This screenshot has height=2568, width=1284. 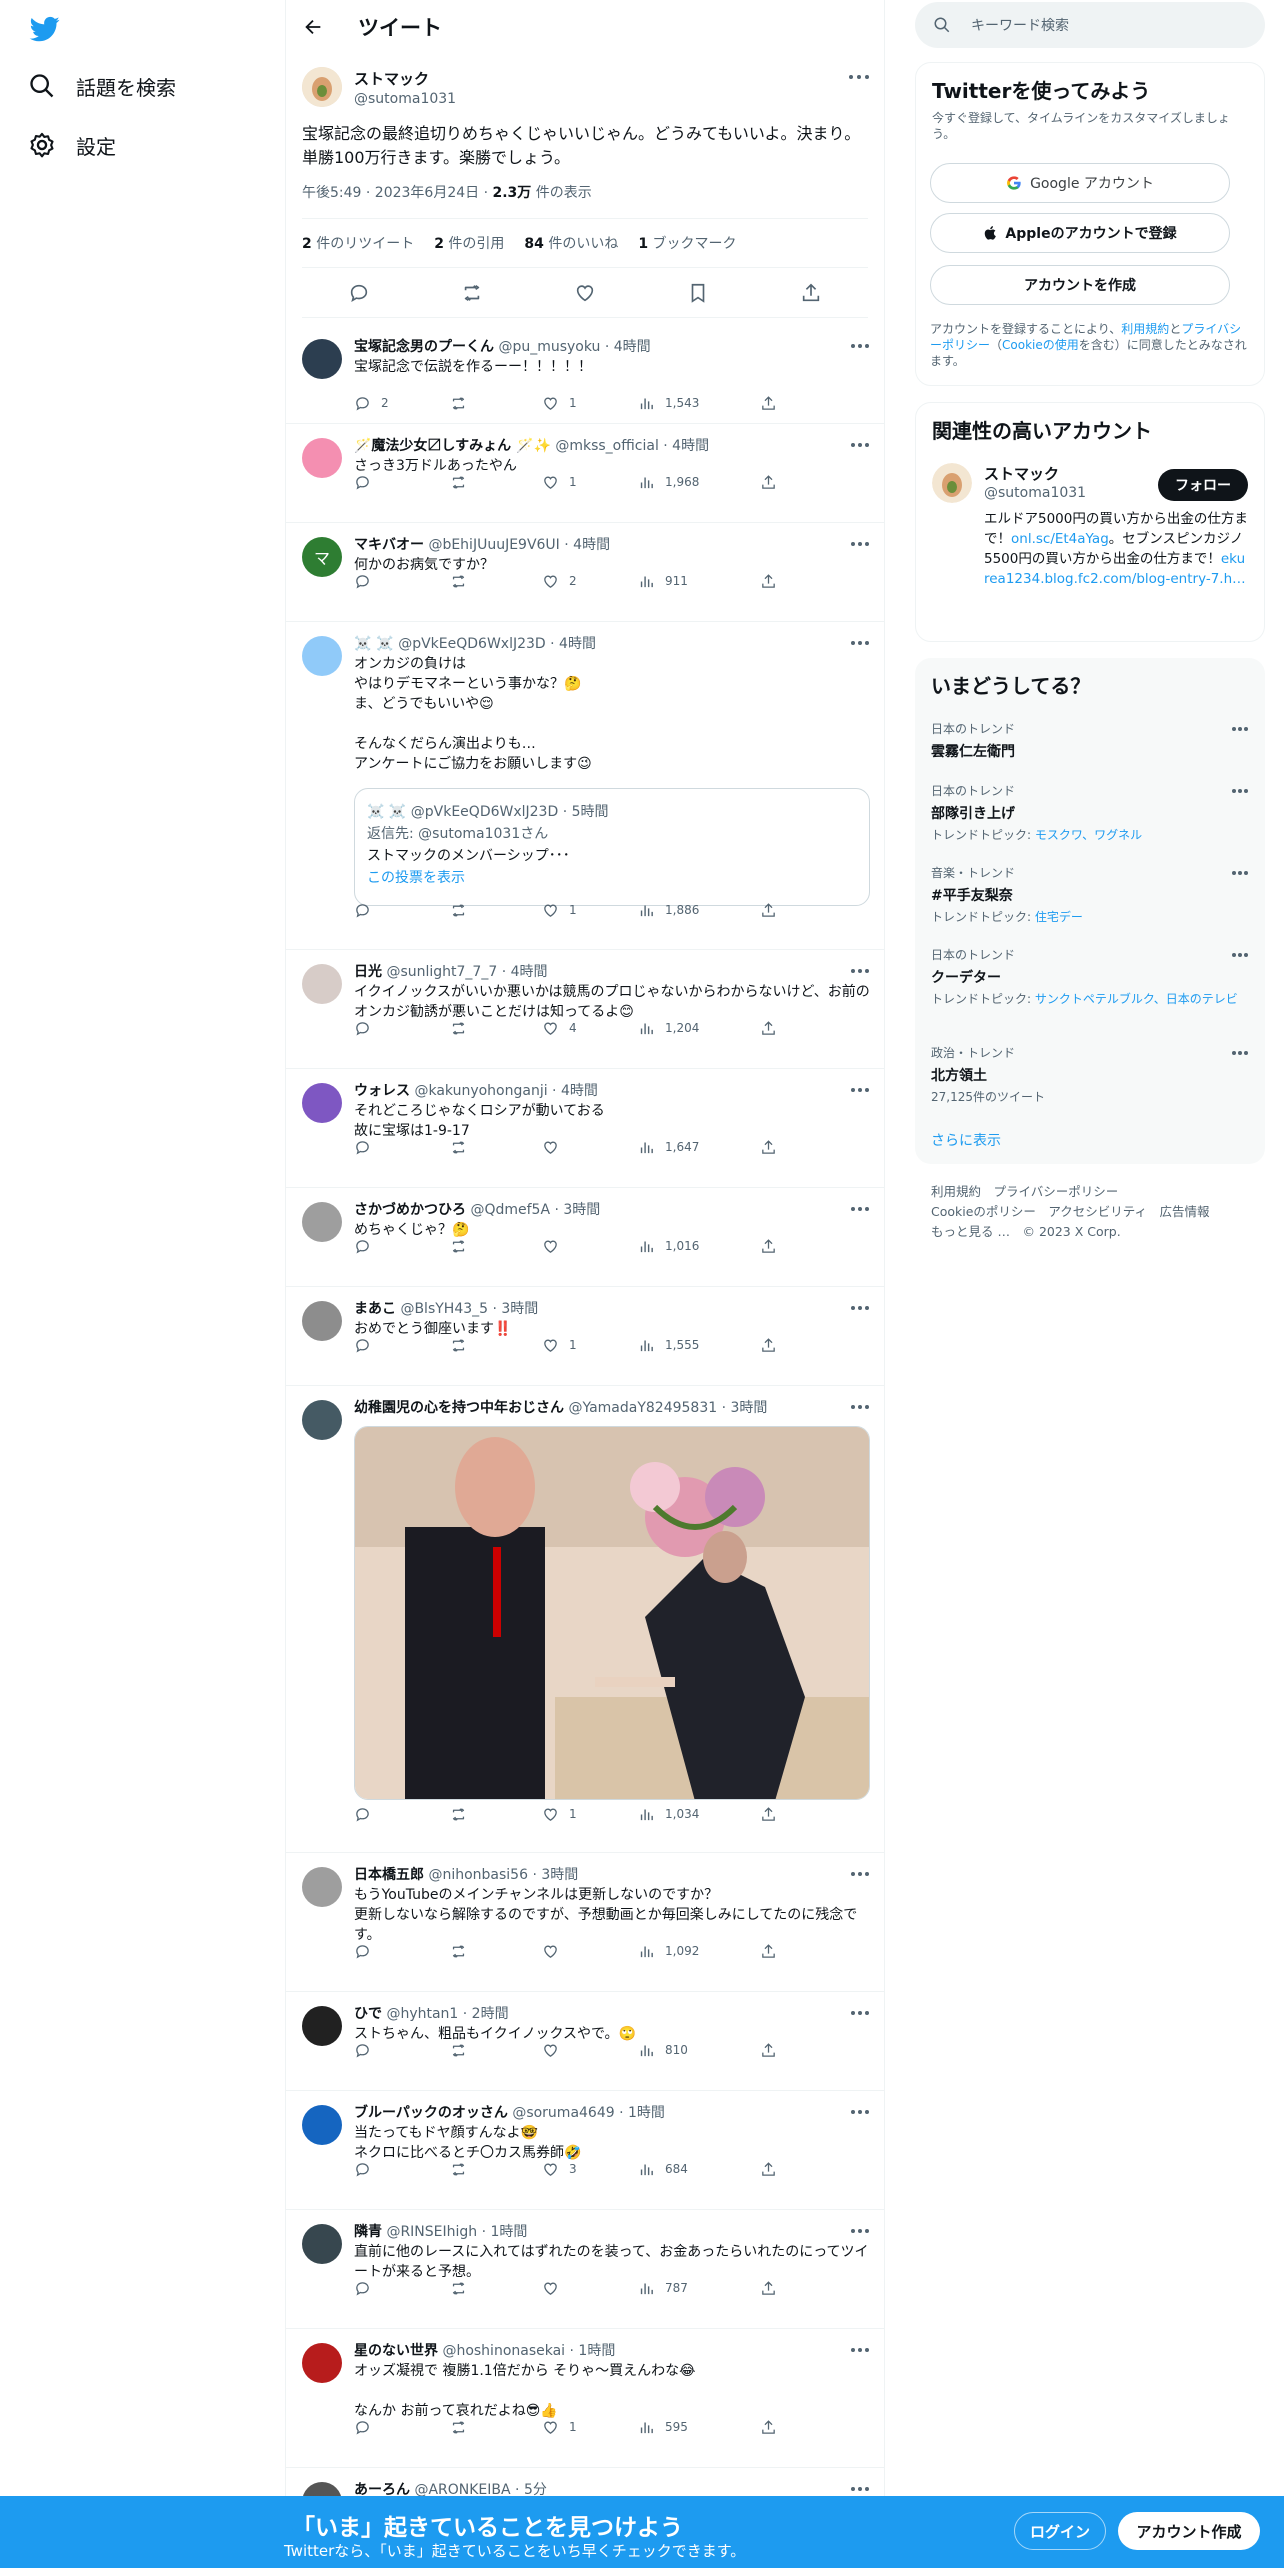 What do you see at coordinates (559, 581) in the screenshot?
I see `like-action: 2` at bounding box center [559, 581].